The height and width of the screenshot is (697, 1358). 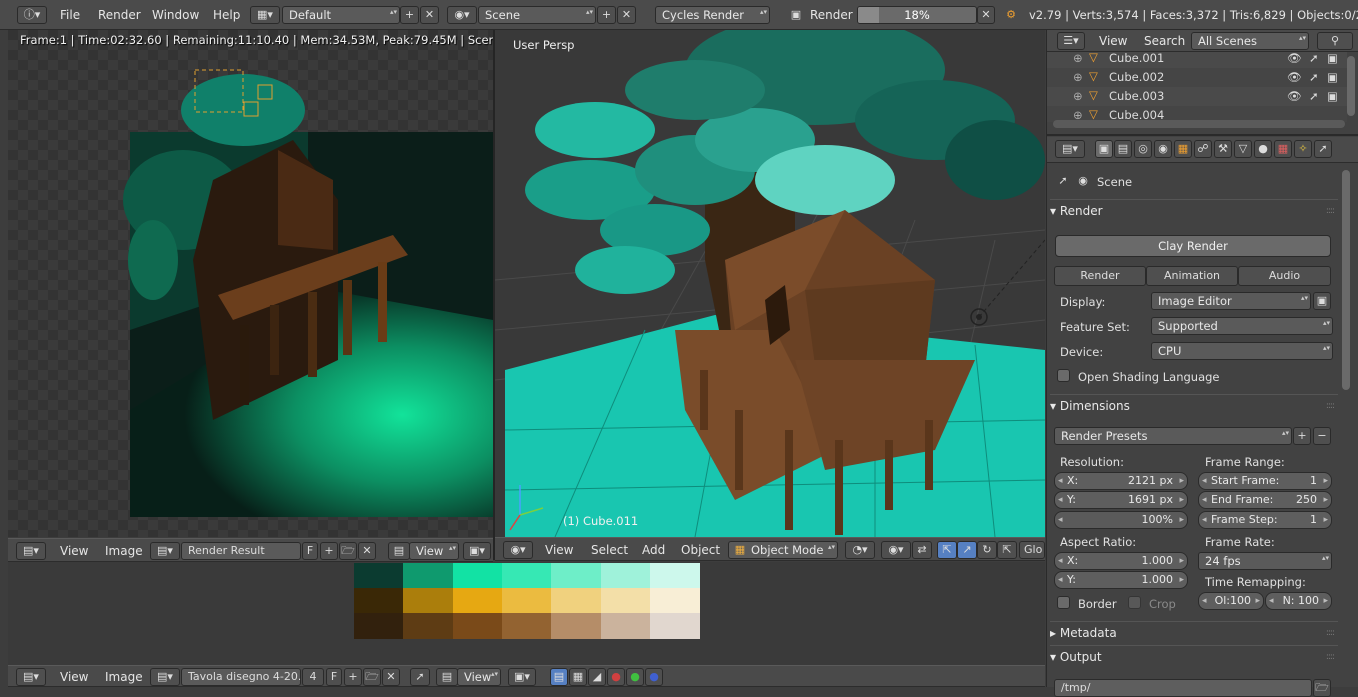 What do you see at coordinates (1335, 41) in the screenshot?
I see `search-icon: ⚲` at bounding box center [1335, 41].